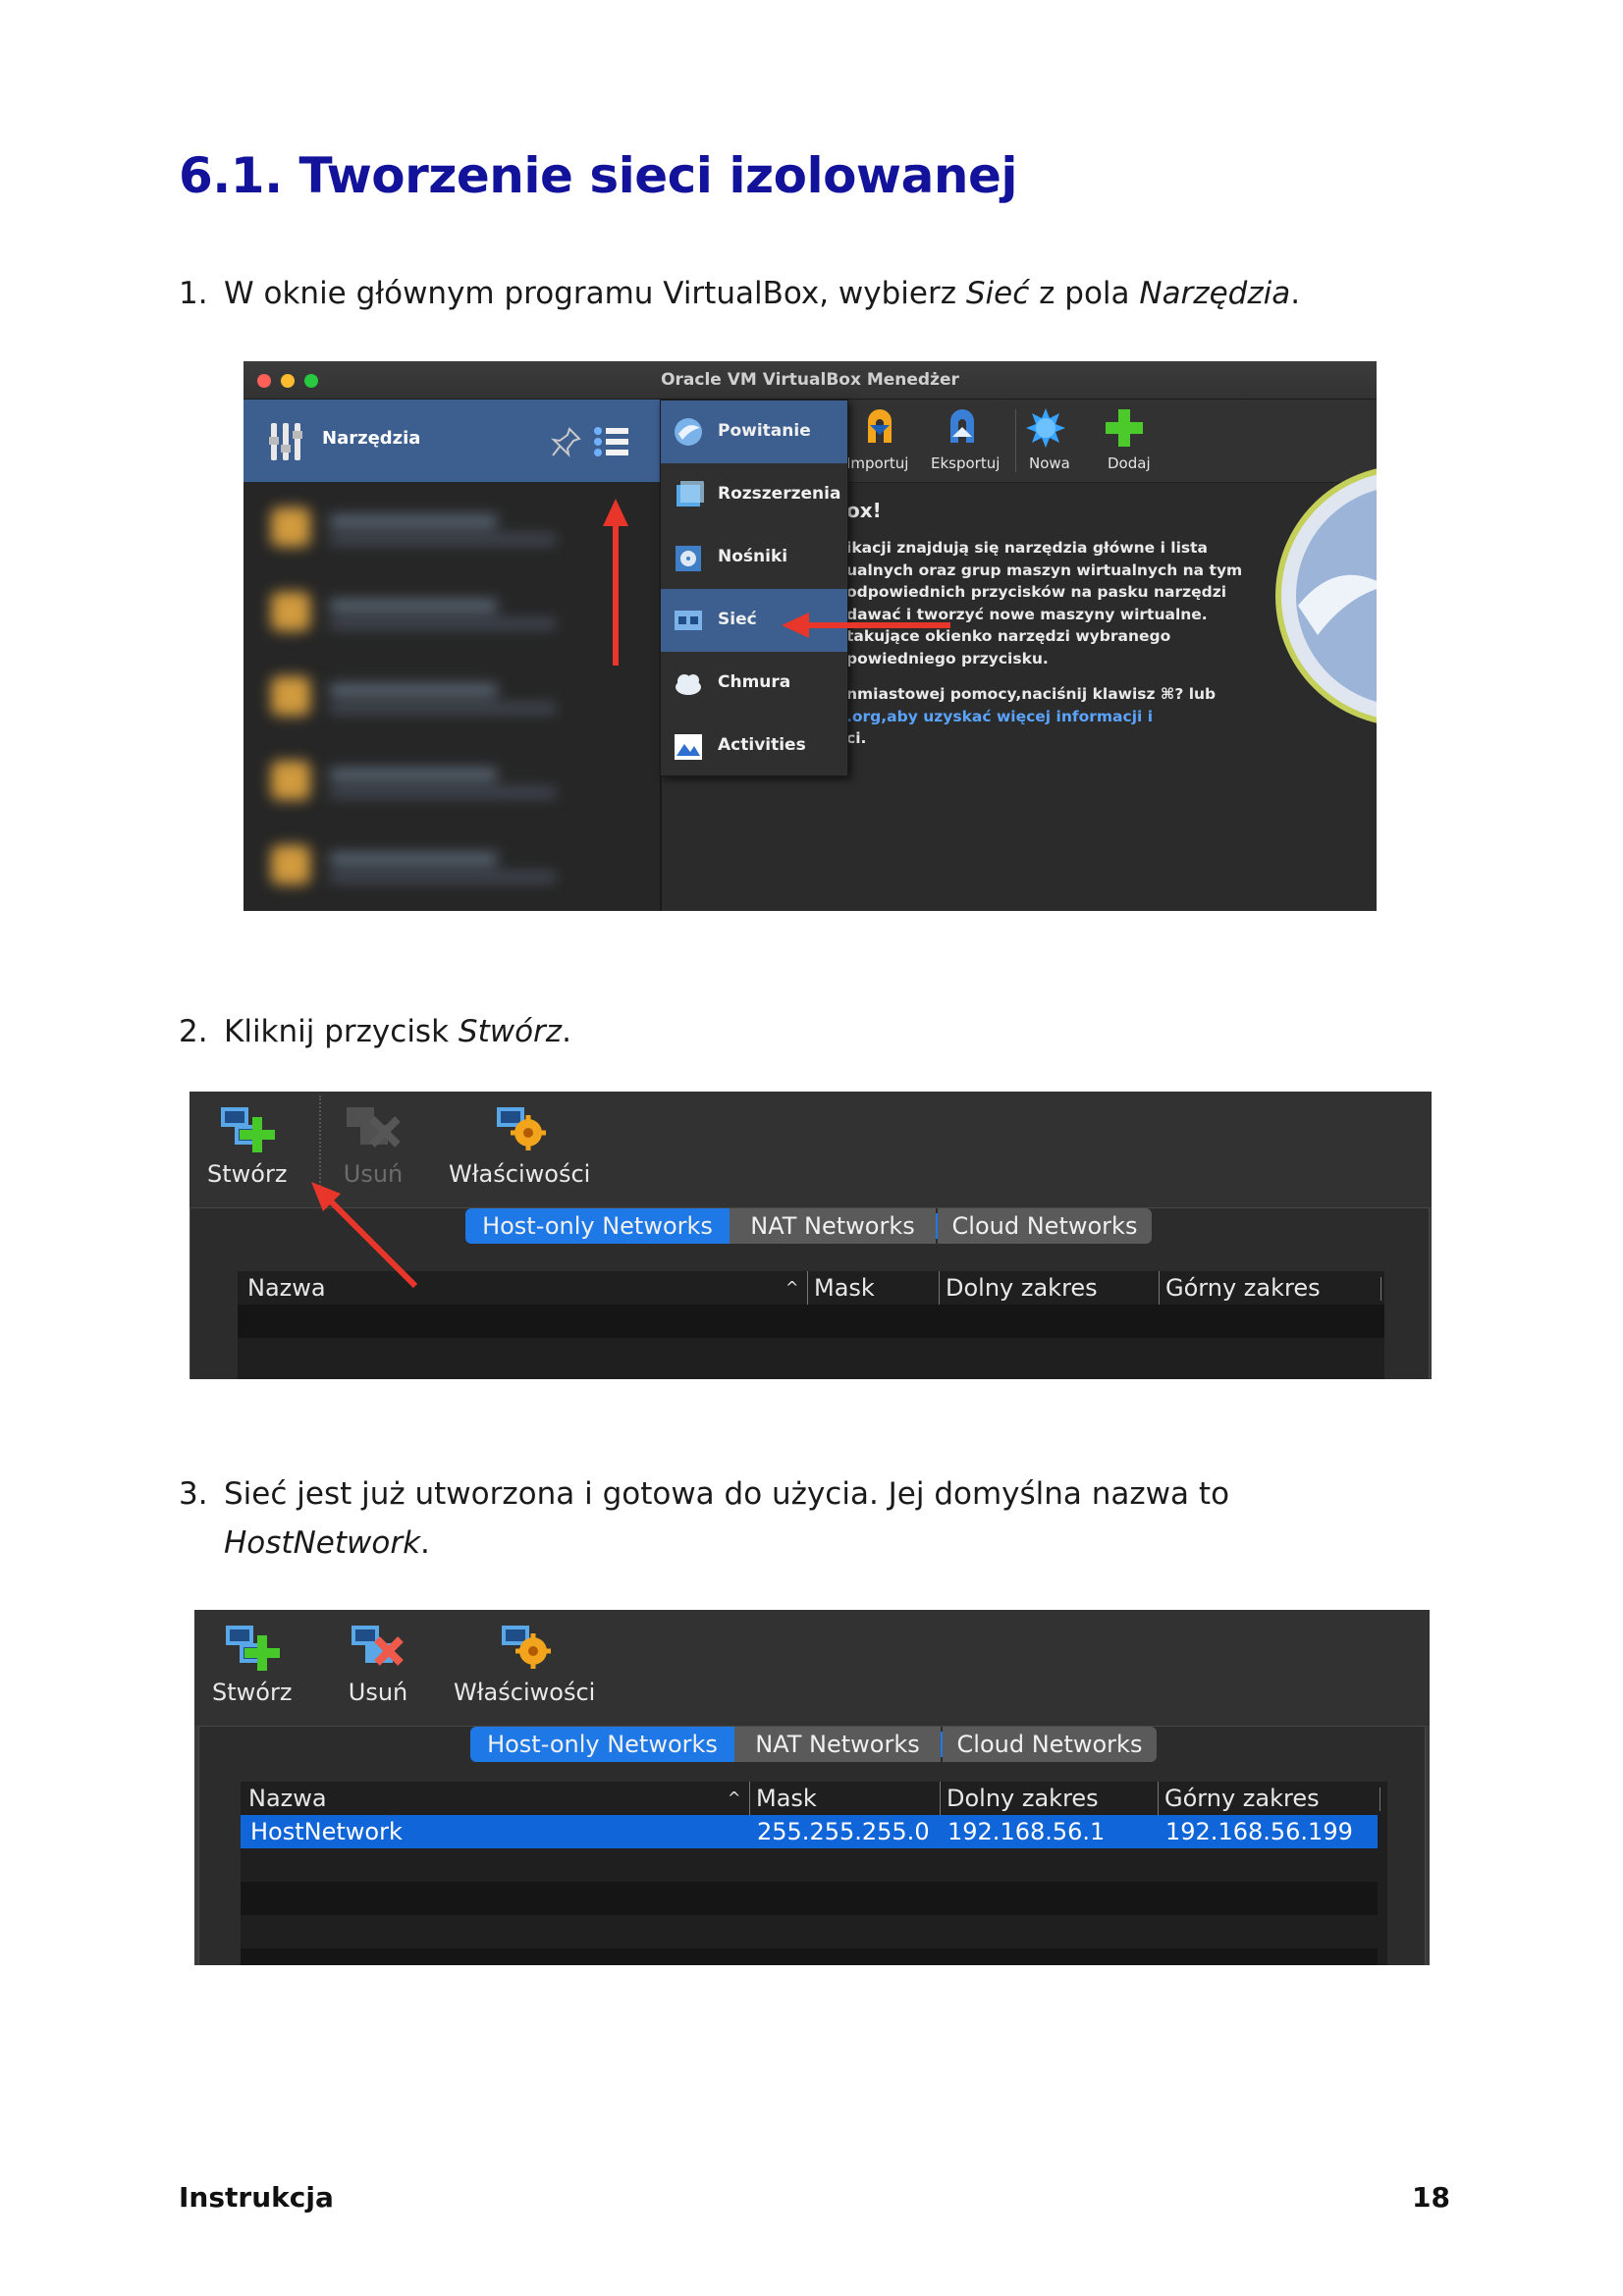 The image size is (1623, 2296). What do you see at coordinates (1084, 294) in the screenshot?
I see `step-text: z pola` at bounding box center [1084, 294].